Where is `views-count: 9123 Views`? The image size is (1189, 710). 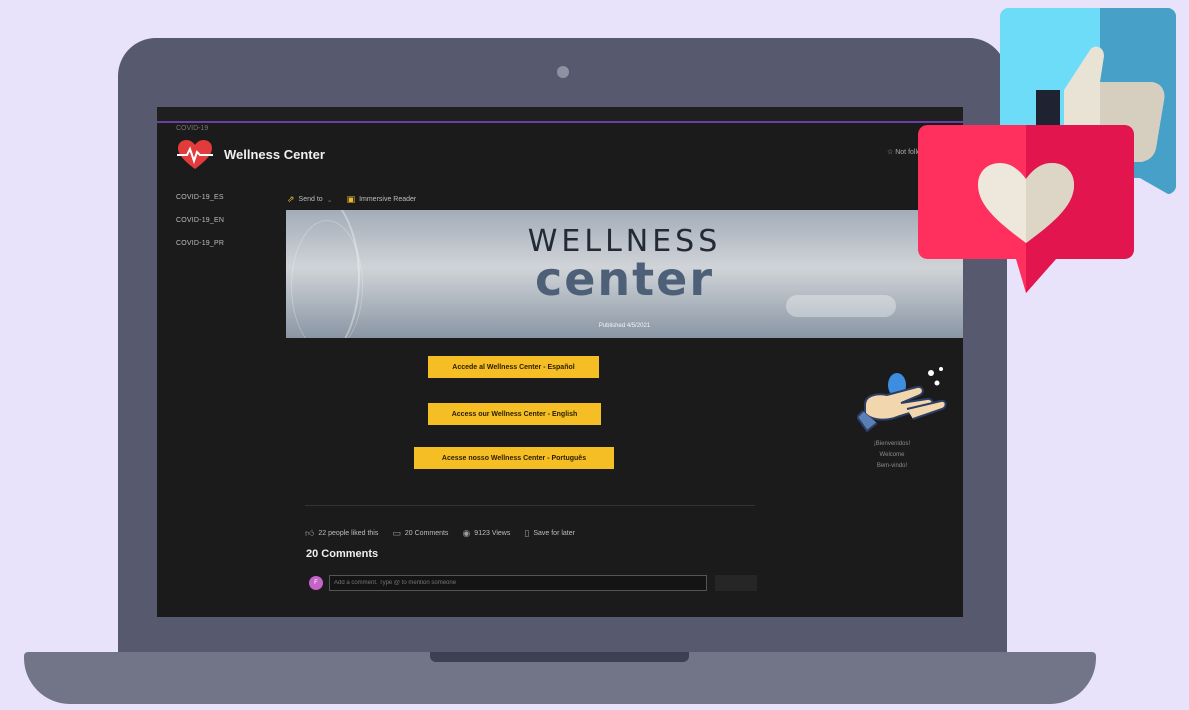
views-count: 9123 Views is located at coordinates (492, 533).